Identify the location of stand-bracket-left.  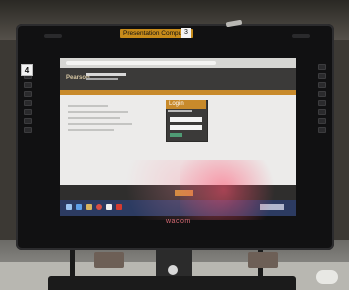
(109, 260).